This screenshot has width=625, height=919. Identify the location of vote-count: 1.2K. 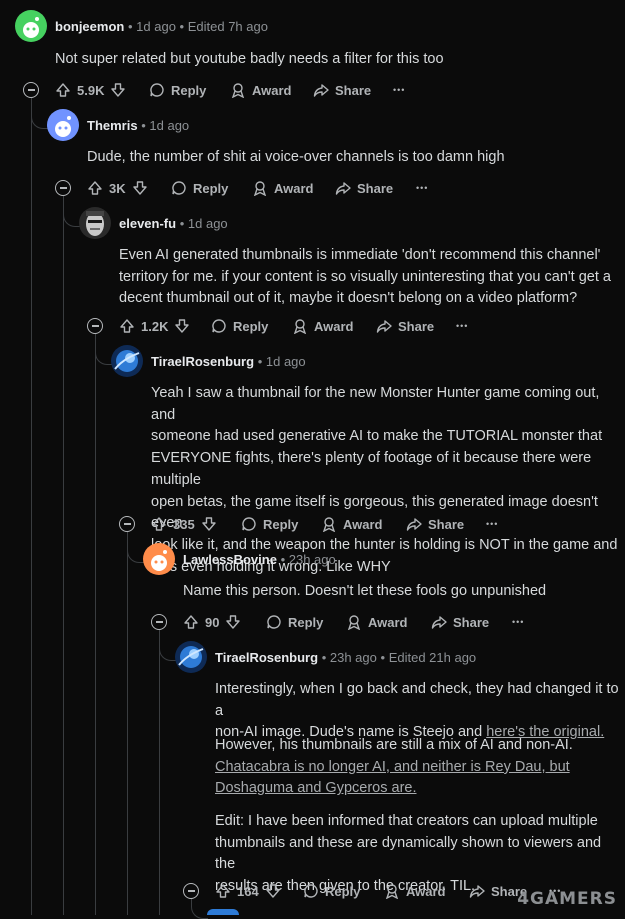
(155, 326).